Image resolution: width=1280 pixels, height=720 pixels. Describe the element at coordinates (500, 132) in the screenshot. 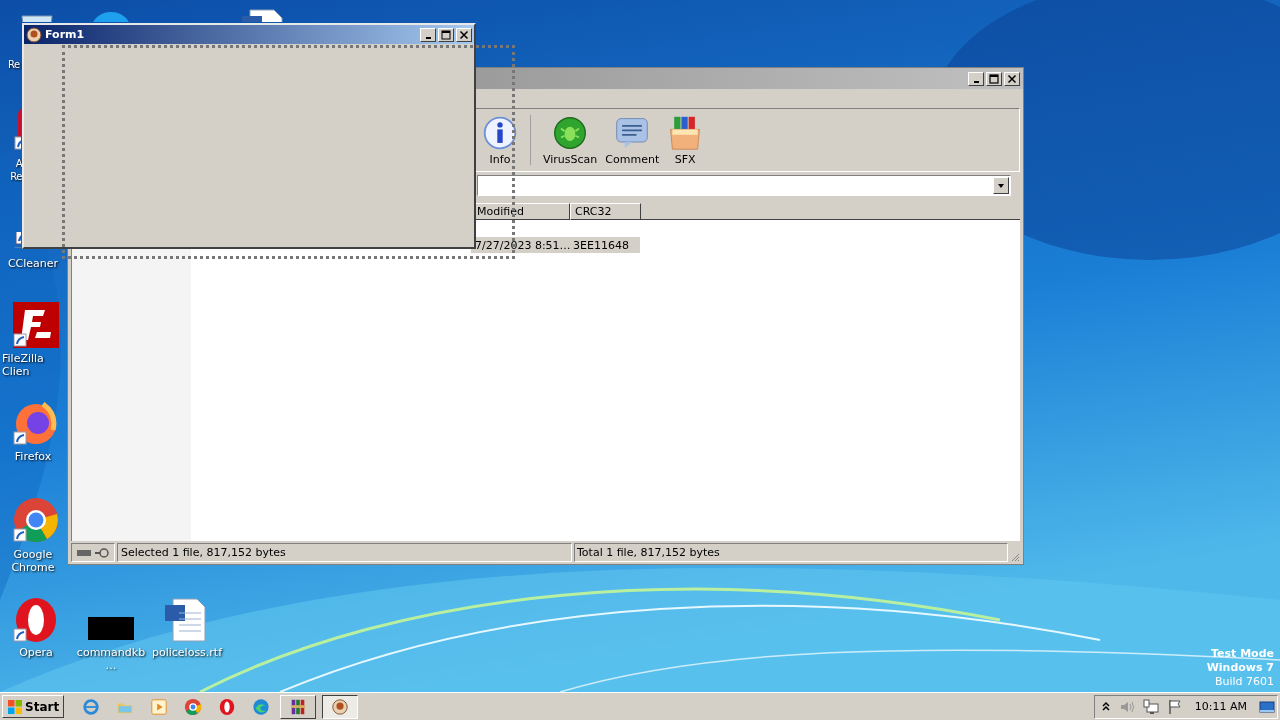

I see `info-icon` at that location.